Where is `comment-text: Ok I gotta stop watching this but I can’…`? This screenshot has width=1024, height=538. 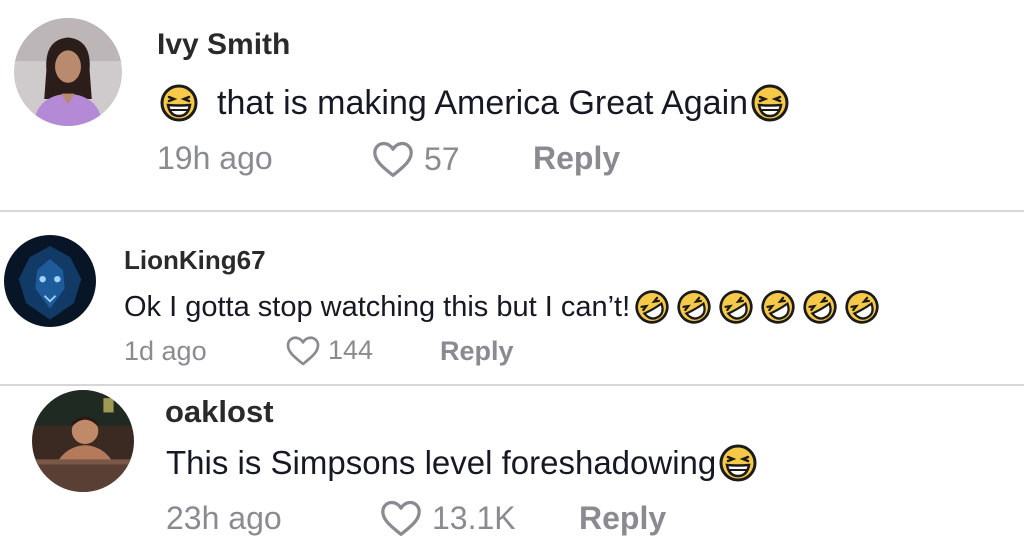
comment-text: Ok I gotta stop watching this but I can’… is located at coordinates (502, 307).